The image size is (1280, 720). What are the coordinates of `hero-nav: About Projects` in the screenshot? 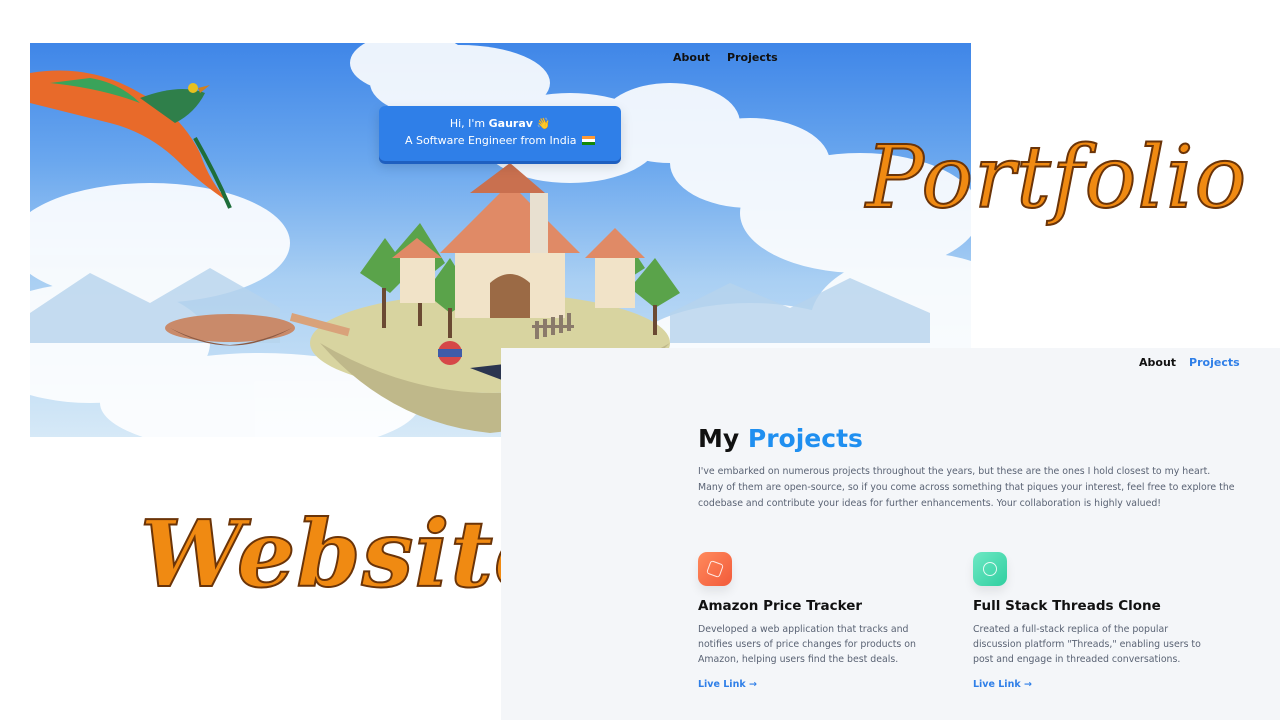 It's located at (725, 57).